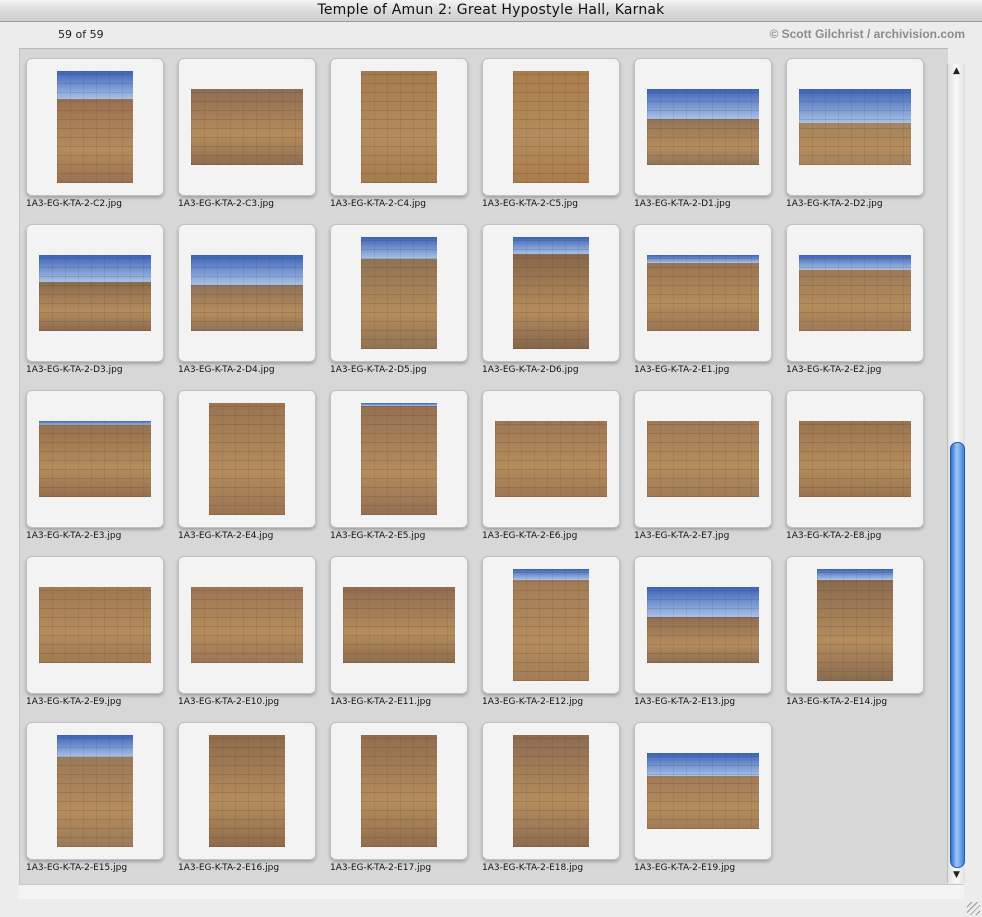  I want to click on vertical-scrollbar: ▲ ▼, so click(956, 473).